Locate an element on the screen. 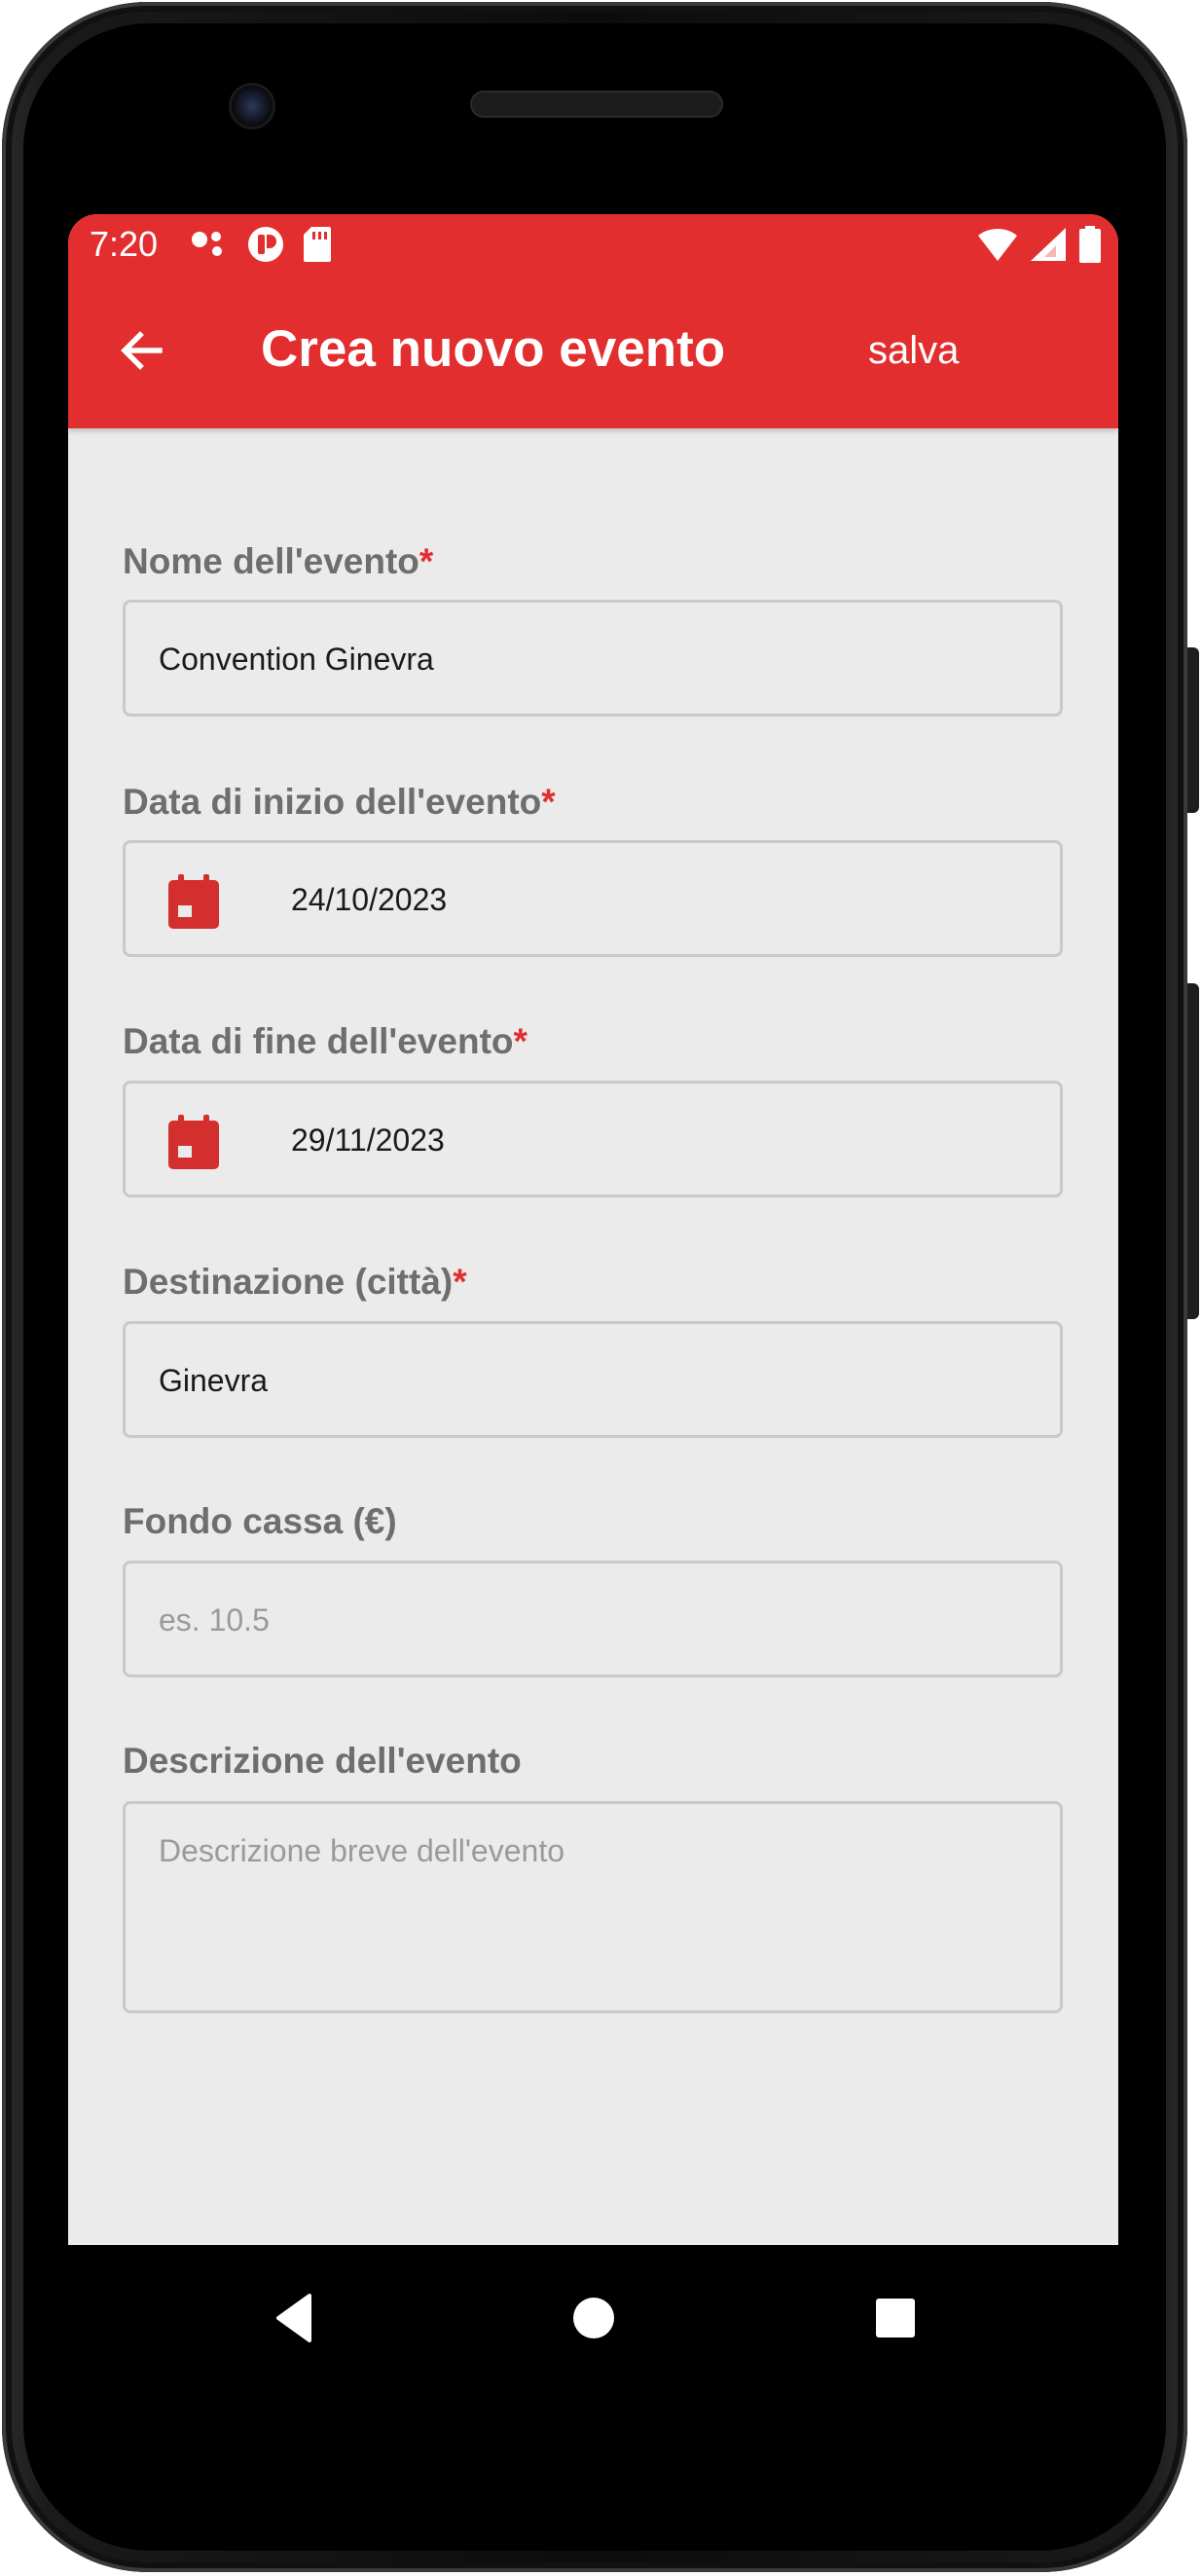 This screenshot has width=1202, height=2576. fund-field: es. 10.5 is located at coordinates (593, 1619).